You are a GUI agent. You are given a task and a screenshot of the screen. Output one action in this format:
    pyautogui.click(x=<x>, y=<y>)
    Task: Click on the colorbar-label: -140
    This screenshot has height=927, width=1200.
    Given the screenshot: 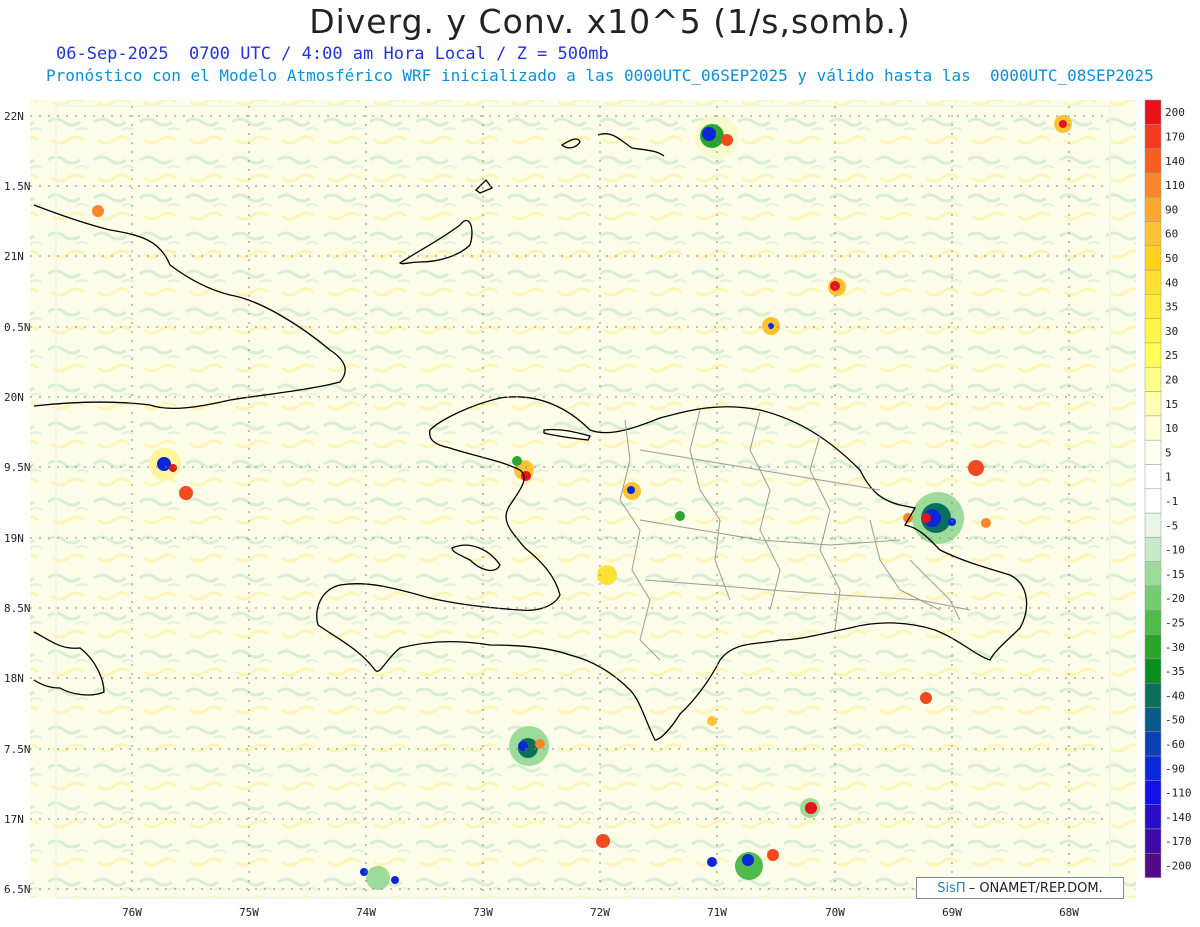 What is the action you would take?
    pyautogui.click(x=1178, y=817)
    